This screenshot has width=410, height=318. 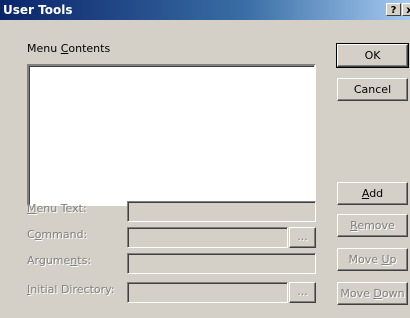 What do you see at coordinates (57, 208) in the screenshot?
I see `menu-text-label: Menu Text:` at bounding box center [57, 208].